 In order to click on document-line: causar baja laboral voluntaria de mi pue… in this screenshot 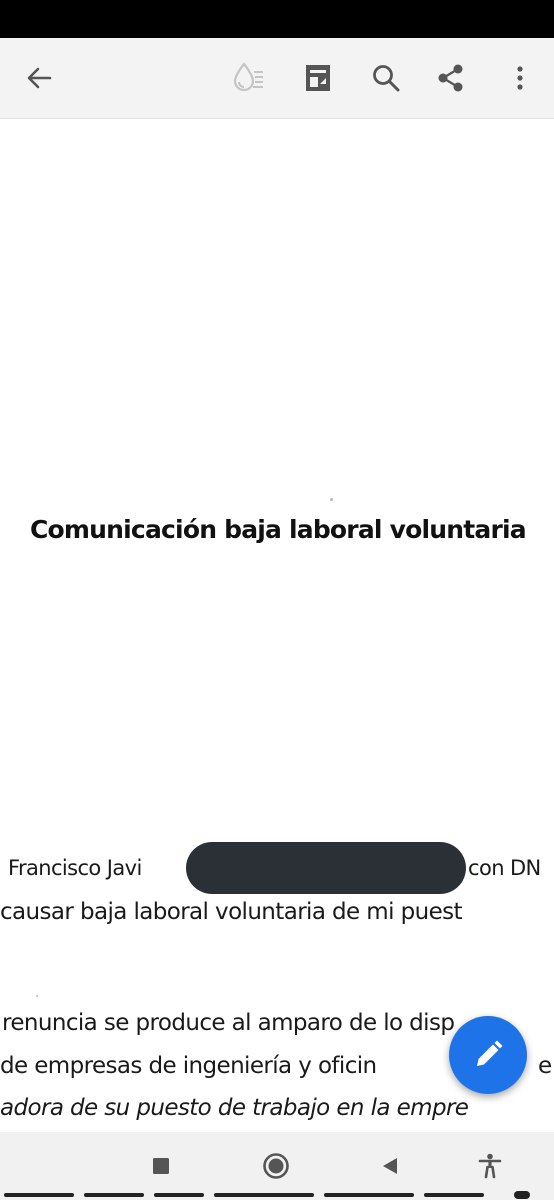, I will do `click(231, 912)`.